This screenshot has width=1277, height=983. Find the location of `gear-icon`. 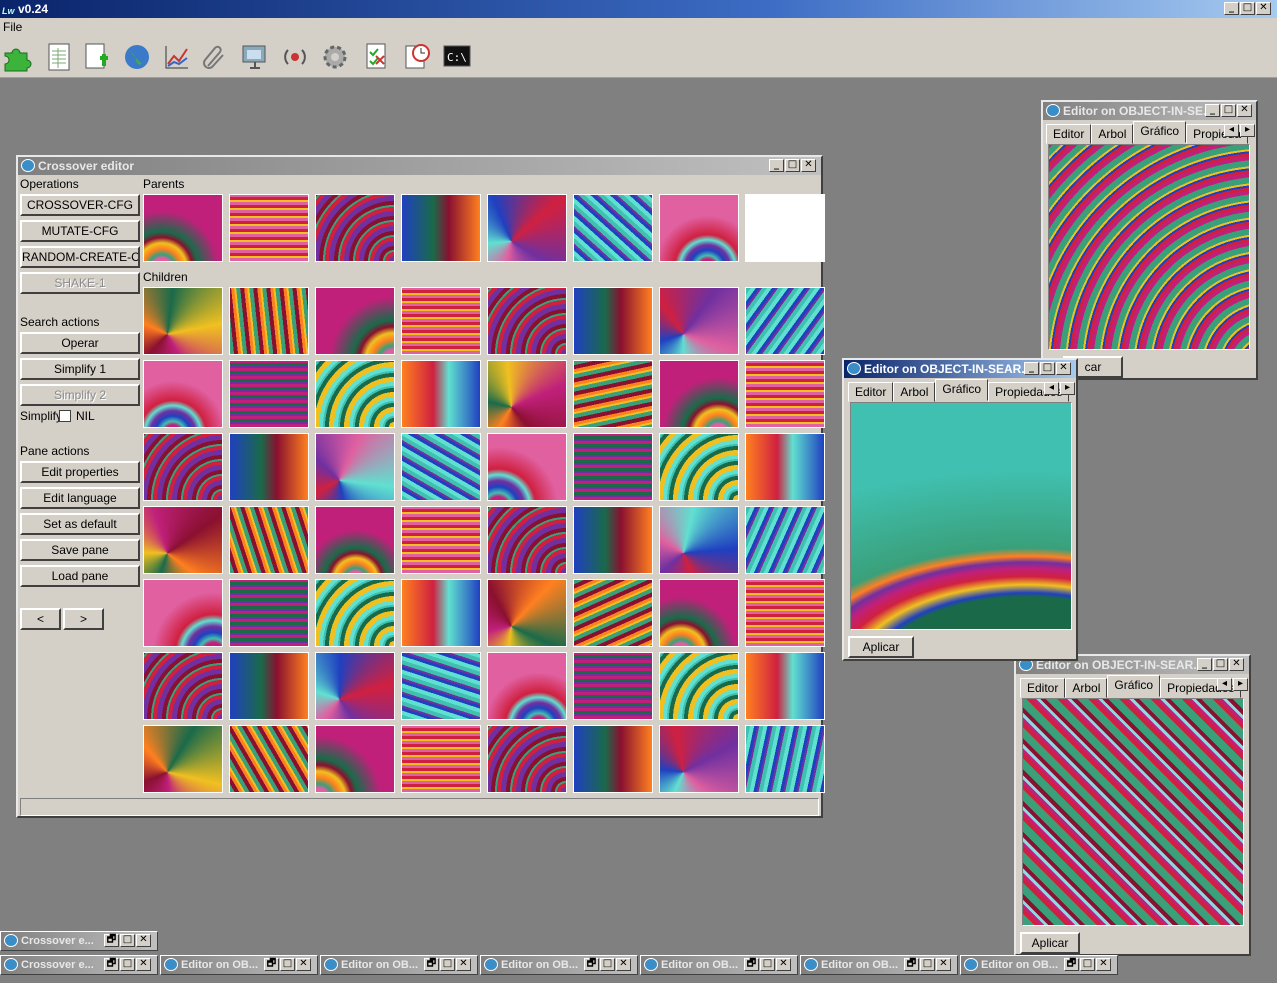

gear-icon is located at coordinates (335, 57).